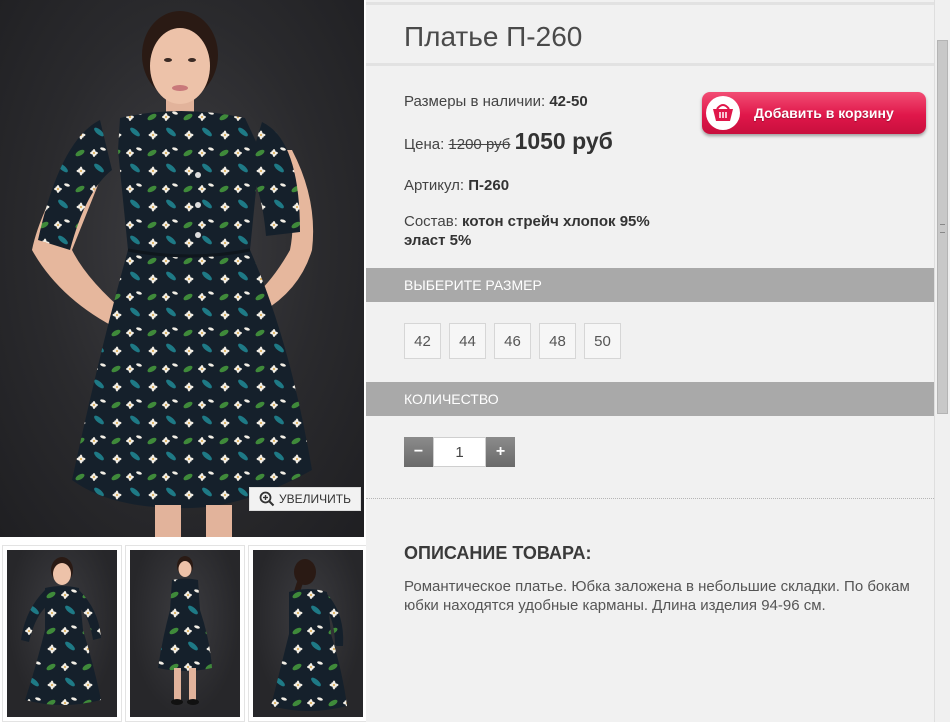 The image size is (950, 722). I want to click on composition-value-line2: эласт 5%, so click(438, 240).